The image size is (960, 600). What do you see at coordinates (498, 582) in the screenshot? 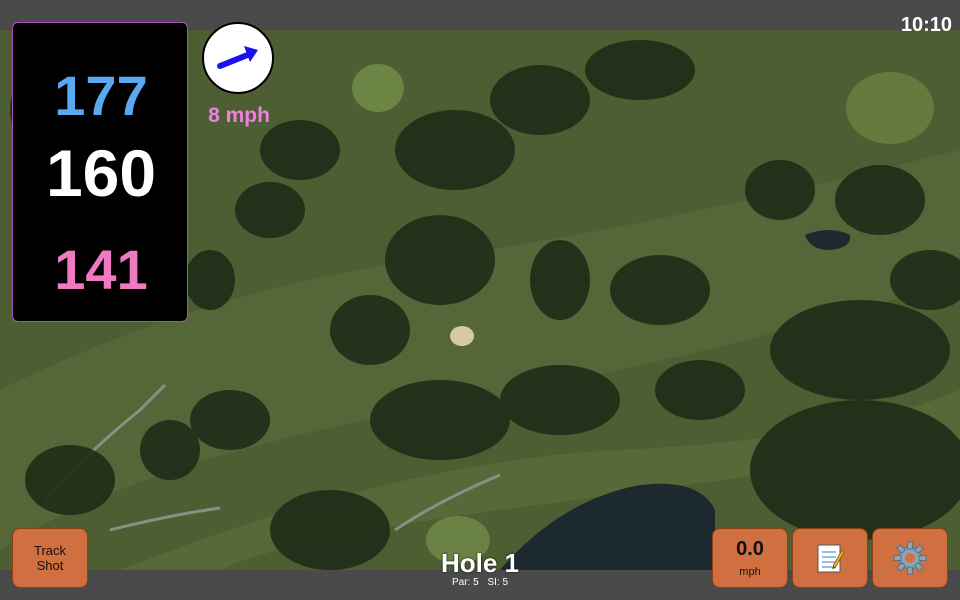
I see `stroke-index-label: SI: 5` at bounding box center [498, 582].